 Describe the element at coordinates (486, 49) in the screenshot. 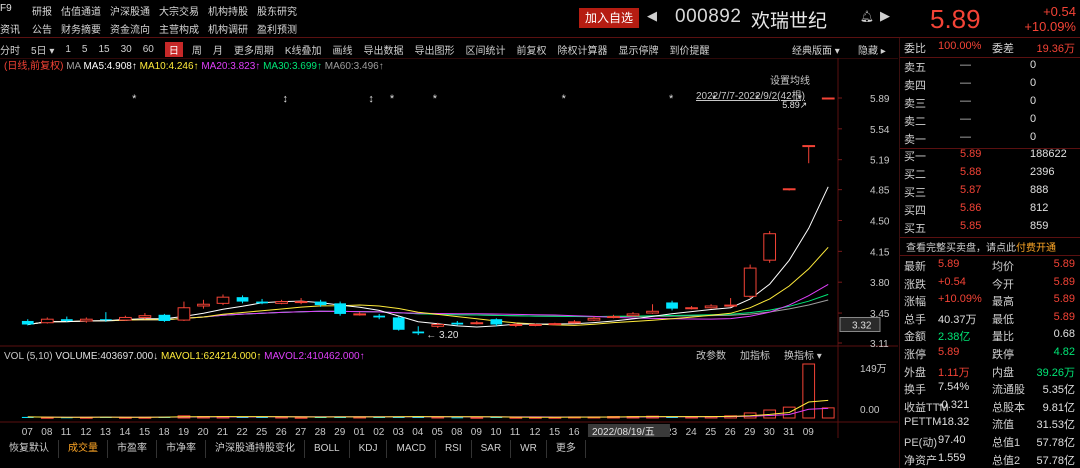

I see `toolbar-button: 区间统计` at that location.